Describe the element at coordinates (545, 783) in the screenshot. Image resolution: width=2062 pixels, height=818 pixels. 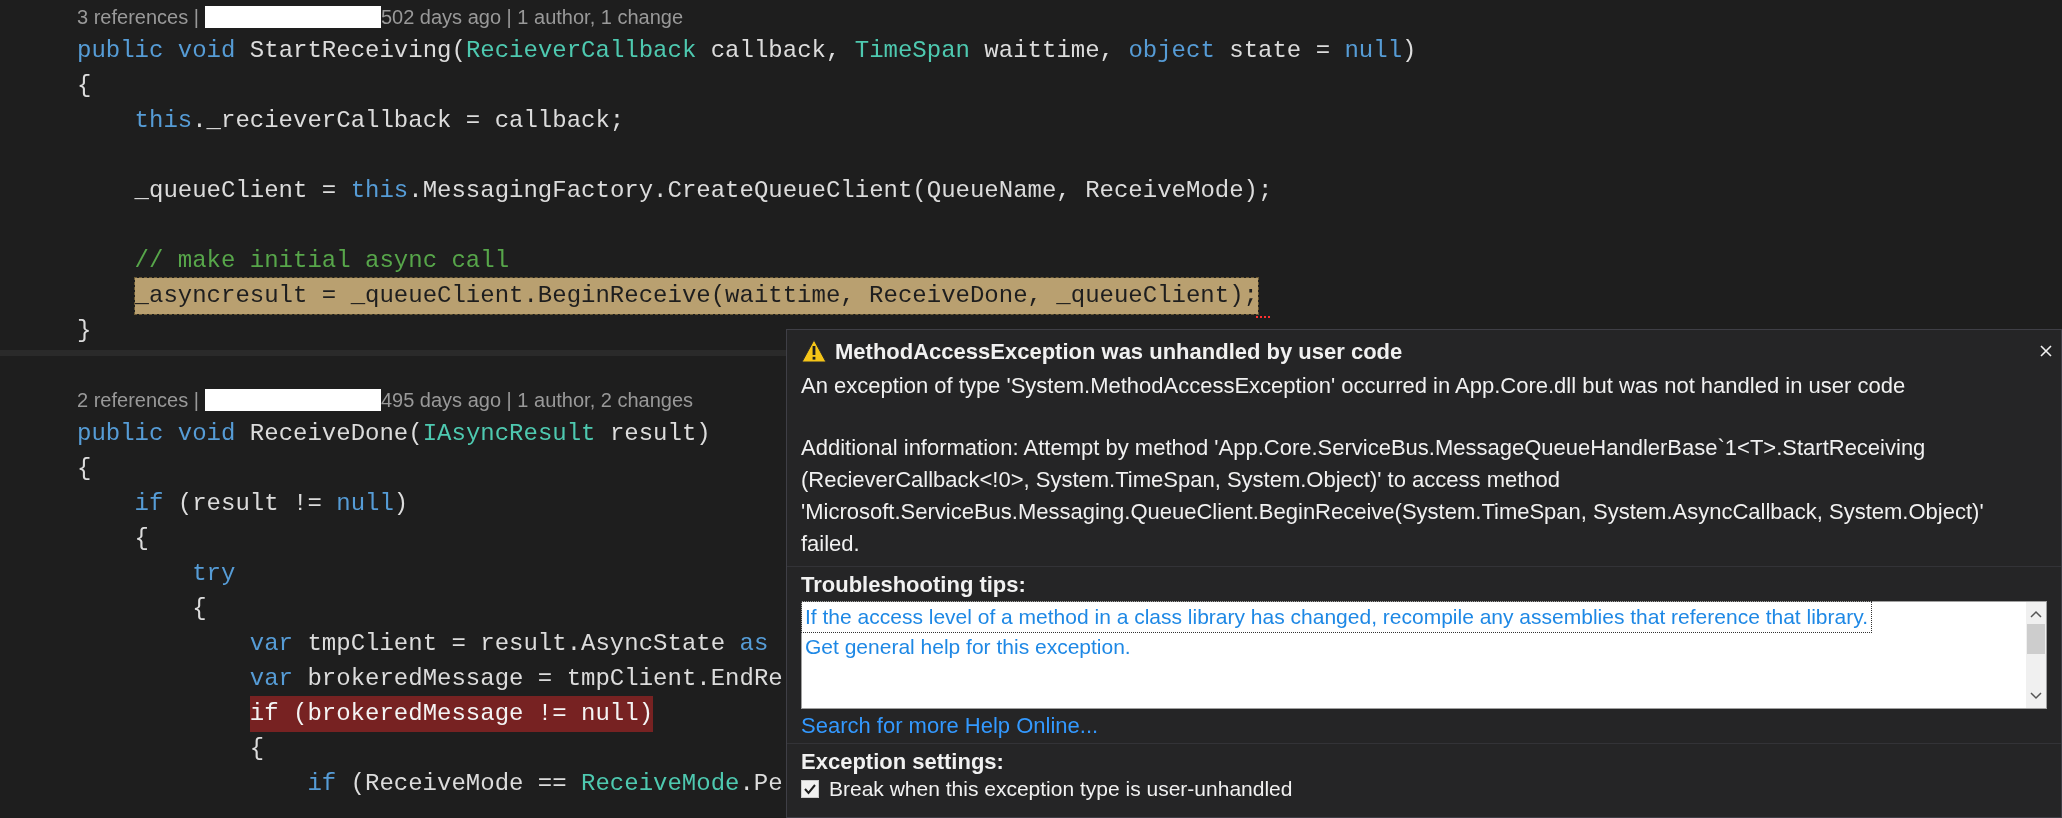
I see `code-line: if (ReceiveMode == ReceiveMode.Pe` at that location.